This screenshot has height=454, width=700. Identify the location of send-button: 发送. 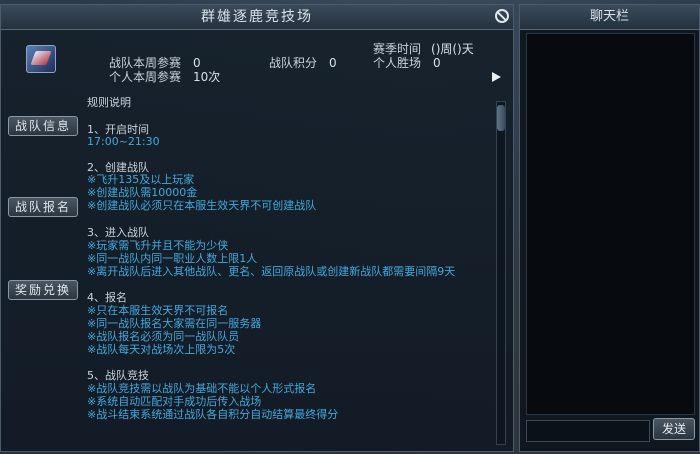
(674, 429).